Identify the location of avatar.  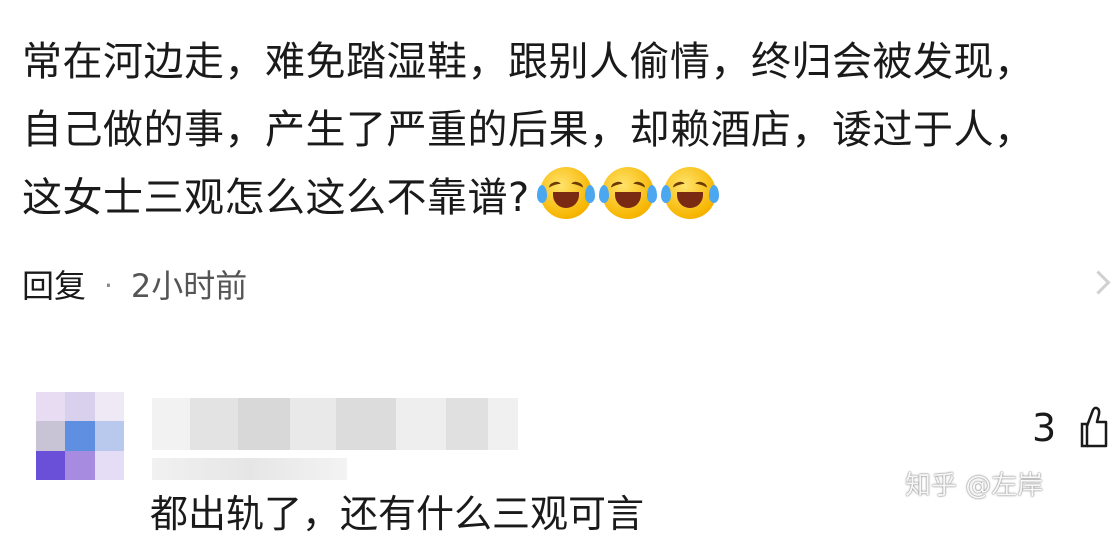
(80, 436).